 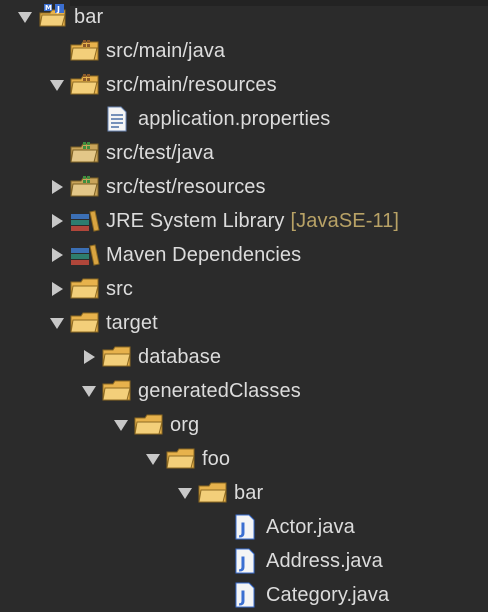 I want to click on tree-item-label: application.properties, so click(x=234, y=119).